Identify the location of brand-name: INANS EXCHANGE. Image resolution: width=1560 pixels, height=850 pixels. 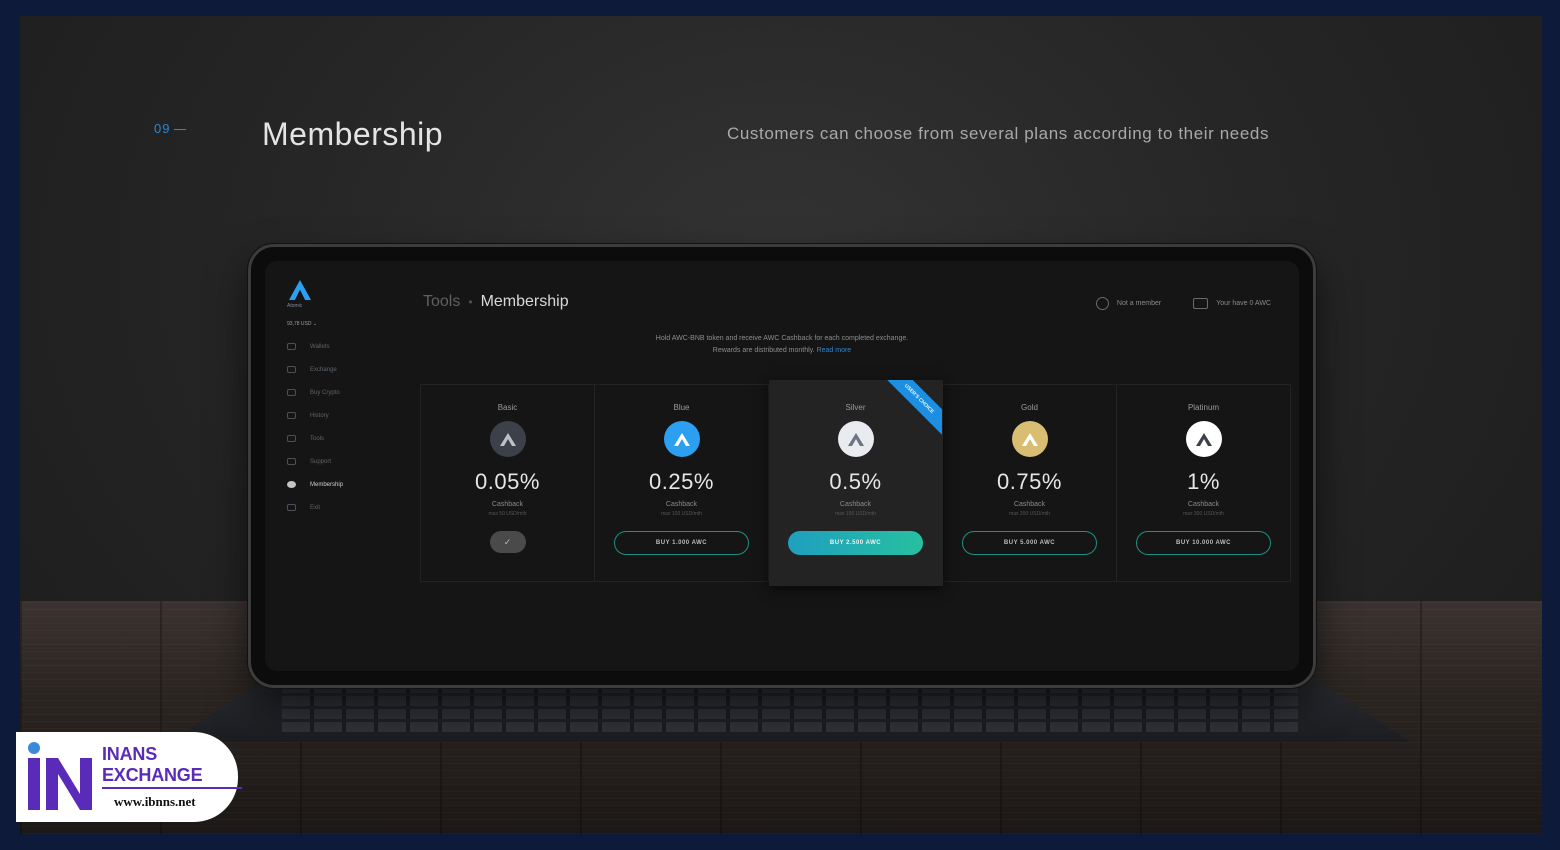
(152, 764).